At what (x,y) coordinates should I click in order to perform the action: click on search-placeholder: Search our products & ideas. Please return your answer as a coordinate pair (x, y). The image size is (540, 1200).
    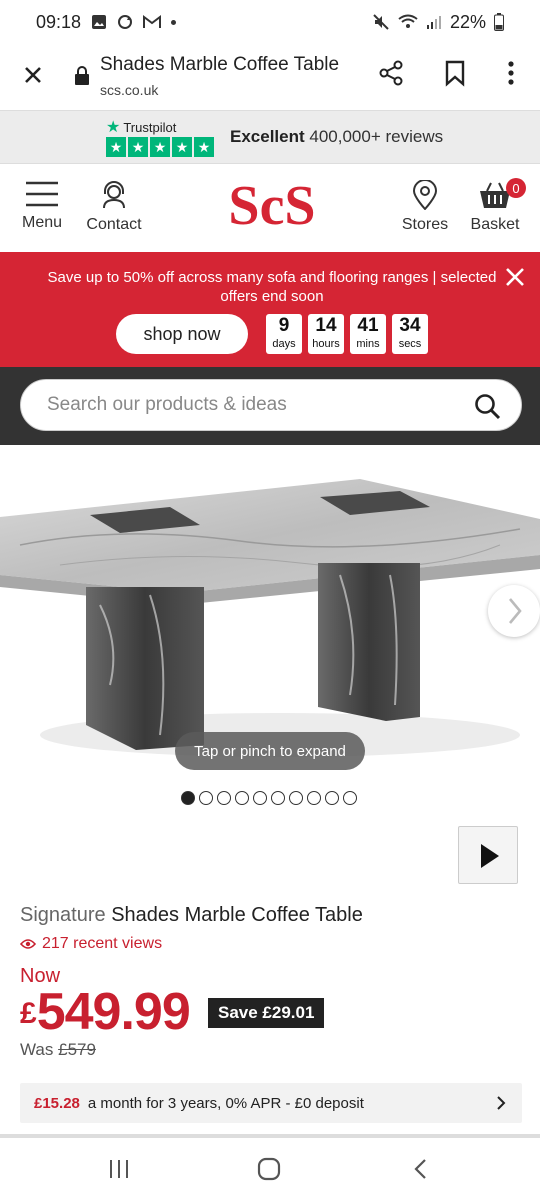
    Looking at the image, I should click on (167, 404).